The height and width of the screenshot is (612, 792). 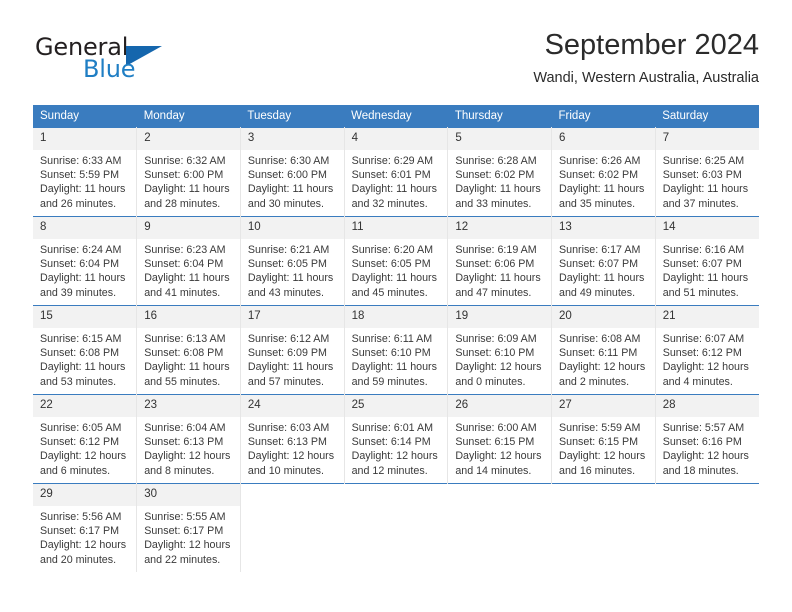 I want to click on day-number: 2, so click(x=188, y=139).